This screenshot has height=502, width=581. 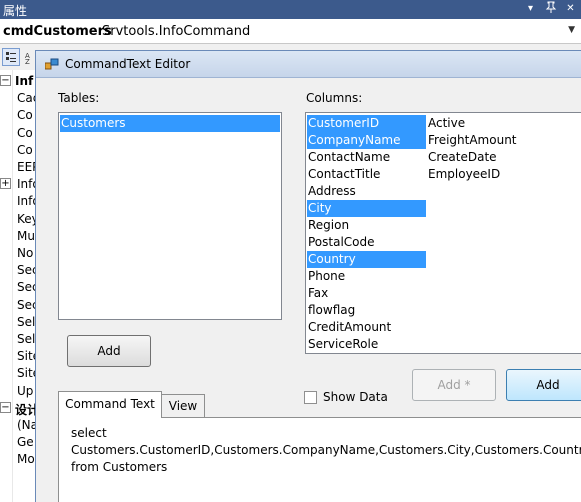 I want to click on command-text-line: select, so click(x=89, y=433).